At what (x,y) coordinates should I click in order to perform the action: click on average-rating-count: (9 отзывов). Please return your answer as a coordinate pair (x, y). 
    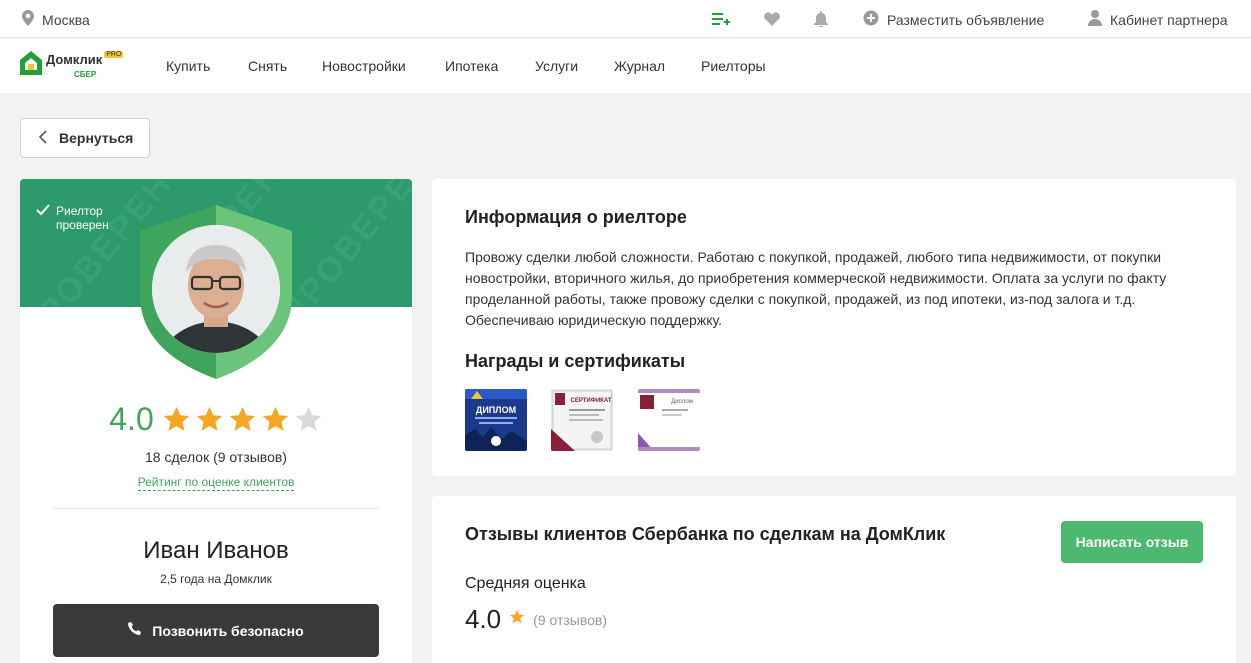
    Looking at the image, I should click on (570, 619).